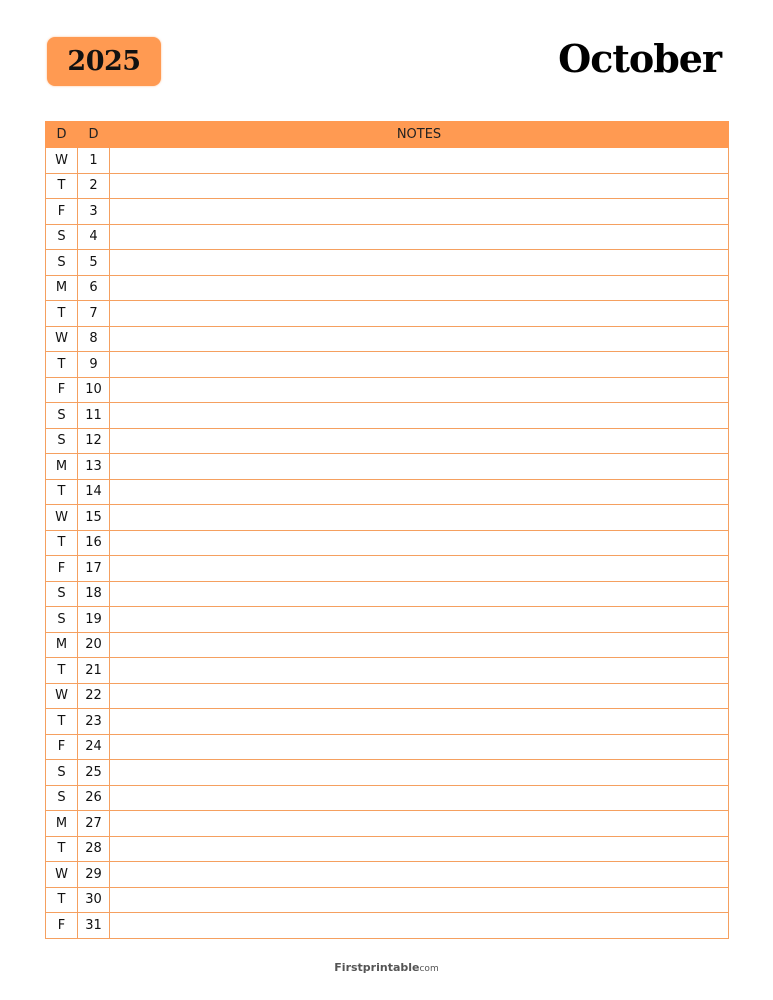 The width and height of the screenshot is (773, 1000). I want to click on table-row: M 13, so click(387, 466).